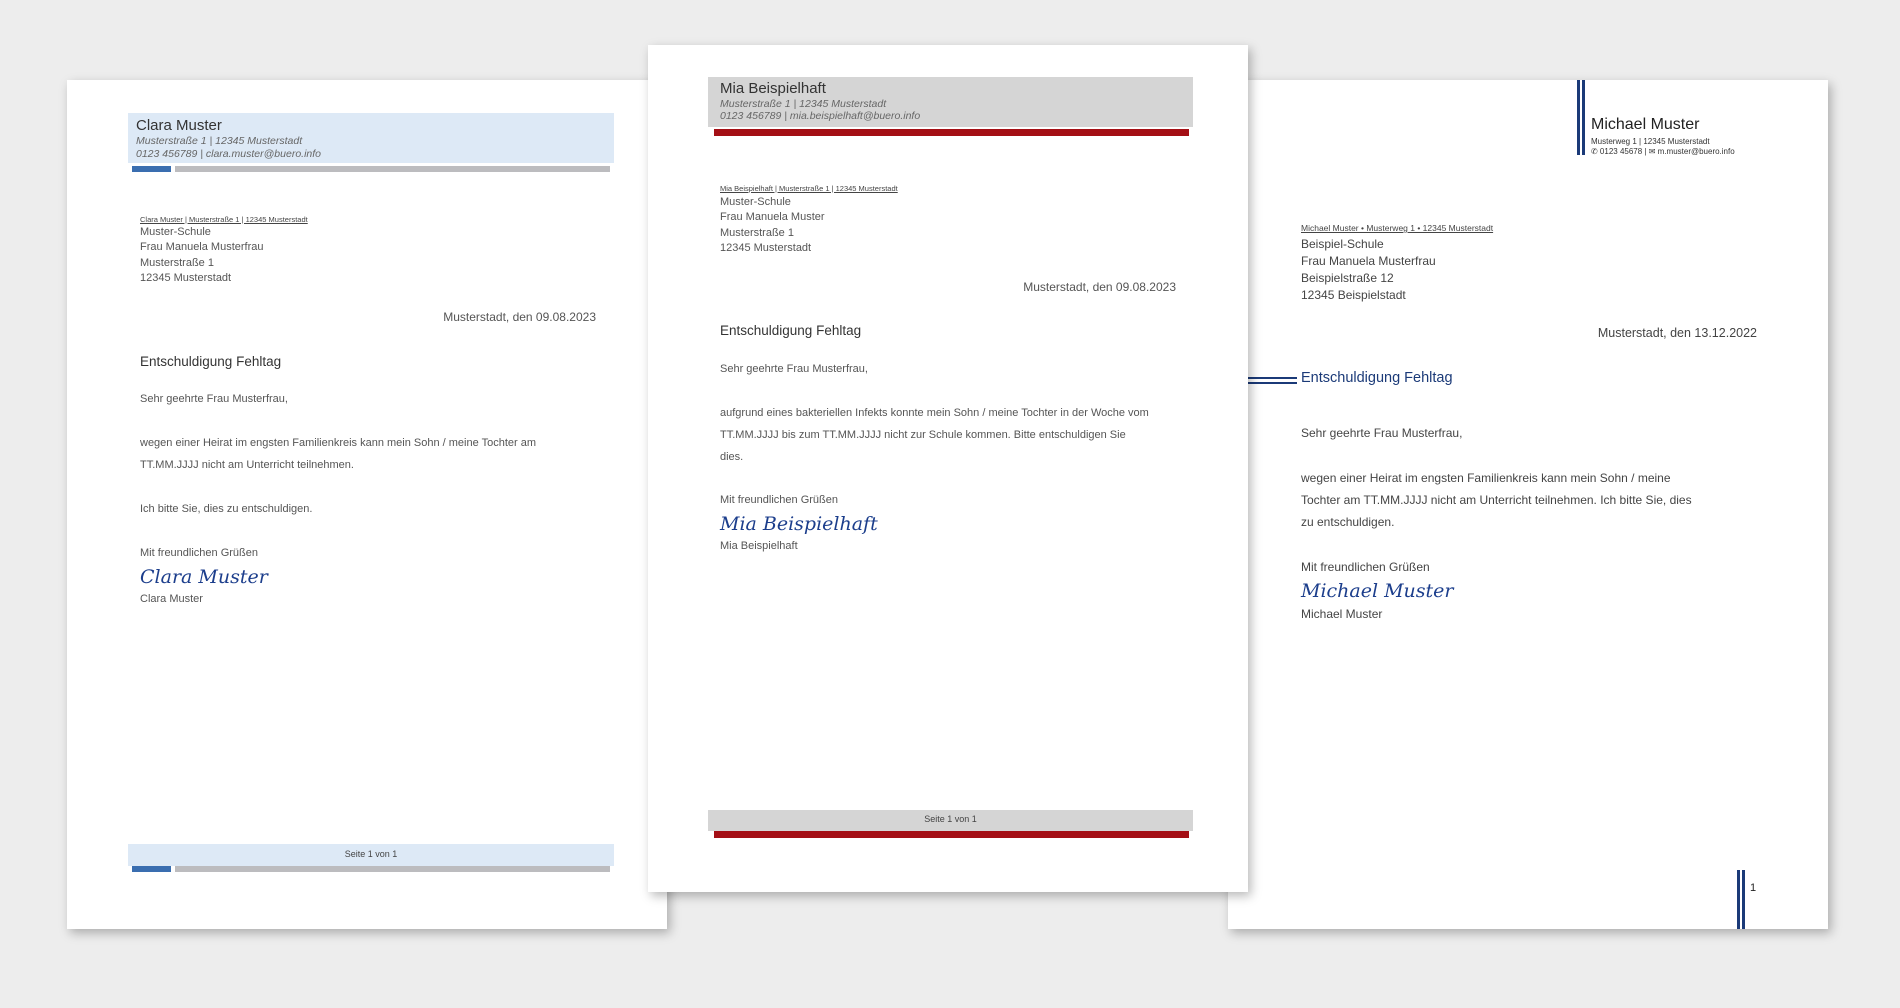 This screenshot has width=1900, height=1008. I want to click on page-number: 1, so click(1753, 888).